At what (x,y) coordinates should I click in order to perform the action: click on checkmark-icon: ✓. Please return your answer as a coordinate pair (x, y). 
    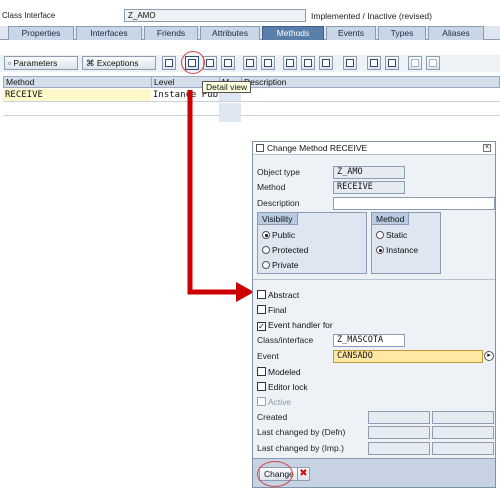
    Looking at the image, I should click on (261, 326).